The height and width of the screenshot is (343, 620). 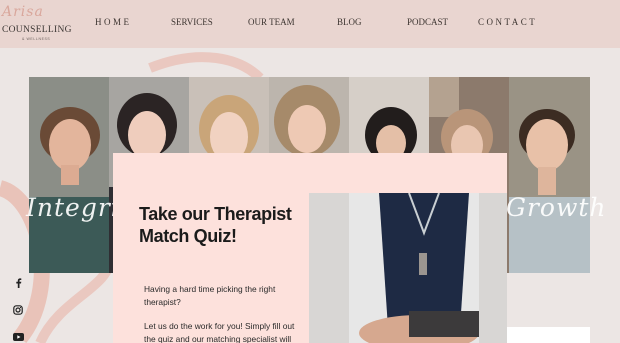 I want to click on nav-our-team: OUR TEAM, so click(x=271, y=22).